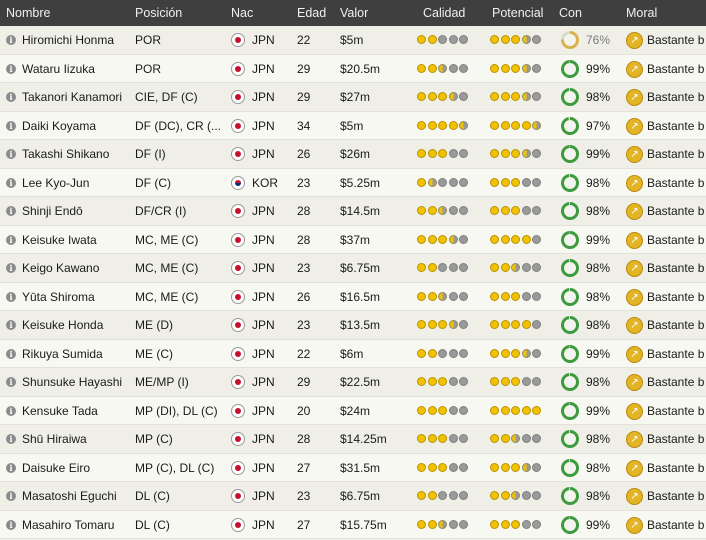 The width and height of the screenshot is (706, 540). Describe the element at coordinates (238, 353) in the screenshot. I see `flag-emblem` at that location.